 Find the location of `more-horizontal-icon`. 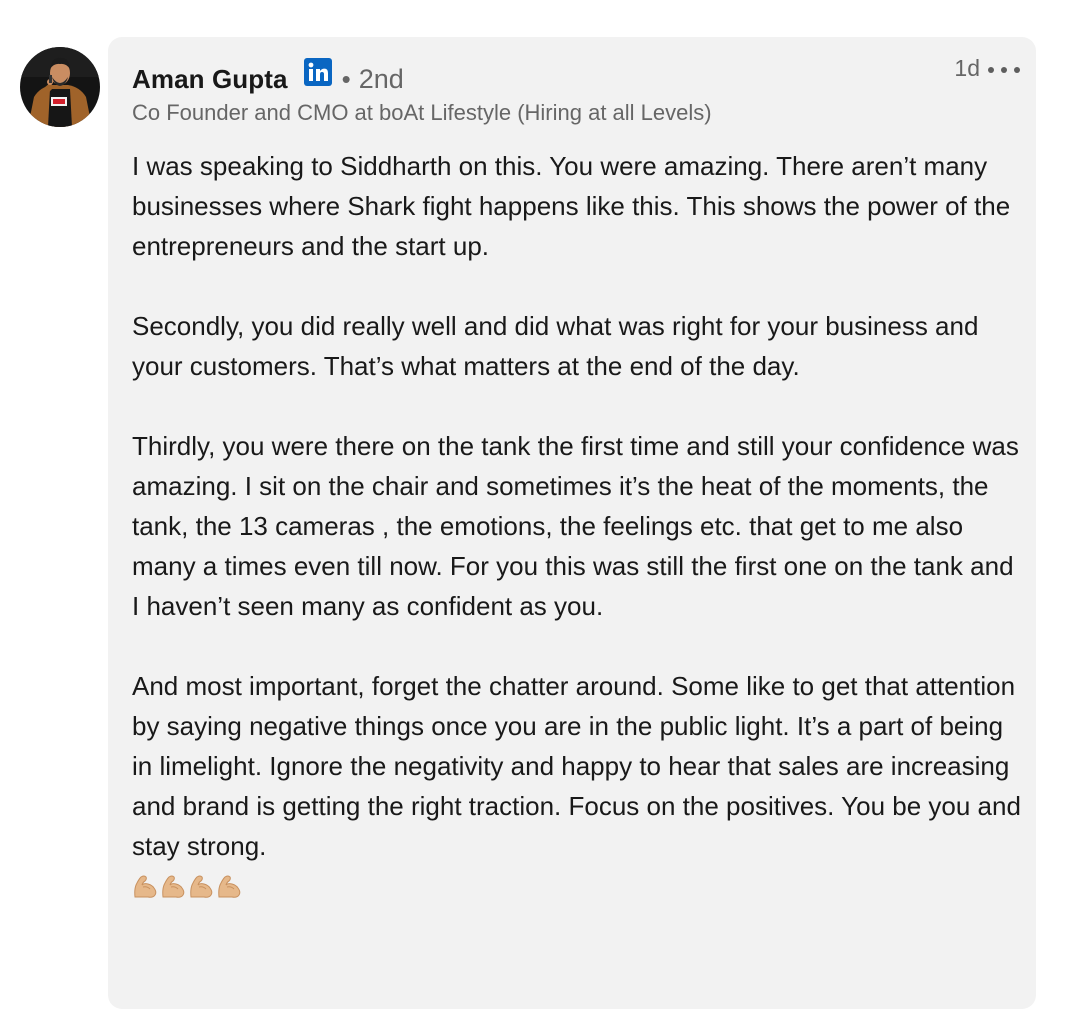

more-horizontal-icon is located at coordinates (991, 70).